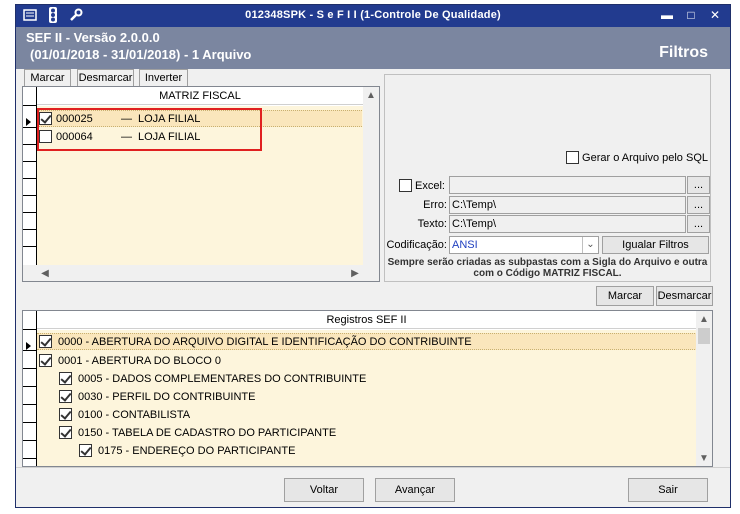 This screenshot has width=740, height=514. I want to click on texto-label: Texto:, so click(432, 224).